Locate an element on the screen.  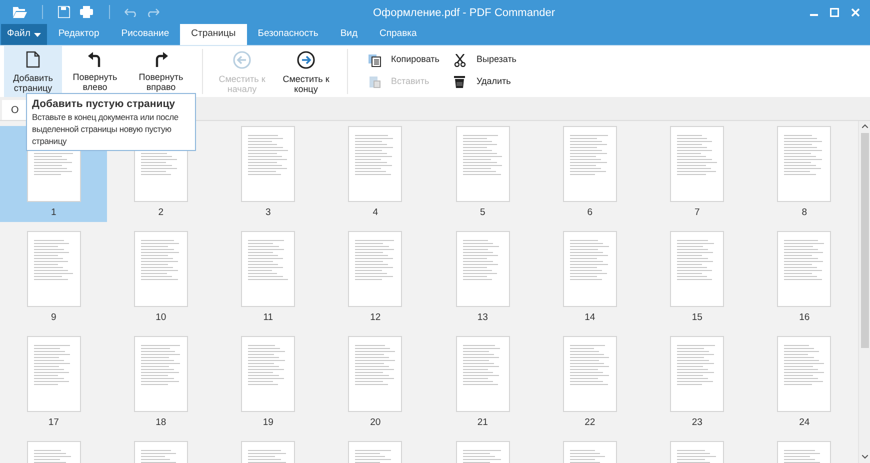
page-number: 22 is located at coordinates (590, 423).